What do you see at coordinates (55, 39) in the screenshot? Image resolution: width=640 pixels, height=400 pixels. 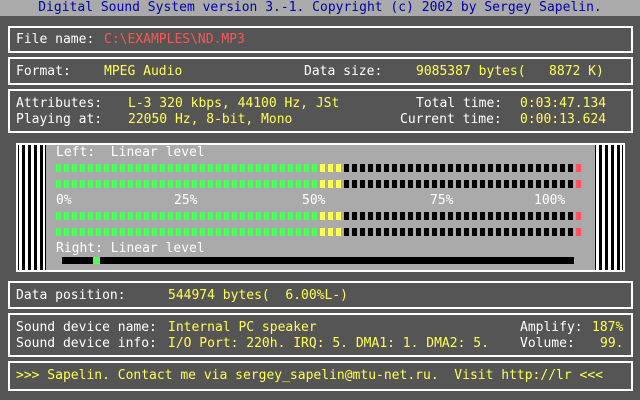 I see `file-name-label: File name:` at bounding box center [55, 39].